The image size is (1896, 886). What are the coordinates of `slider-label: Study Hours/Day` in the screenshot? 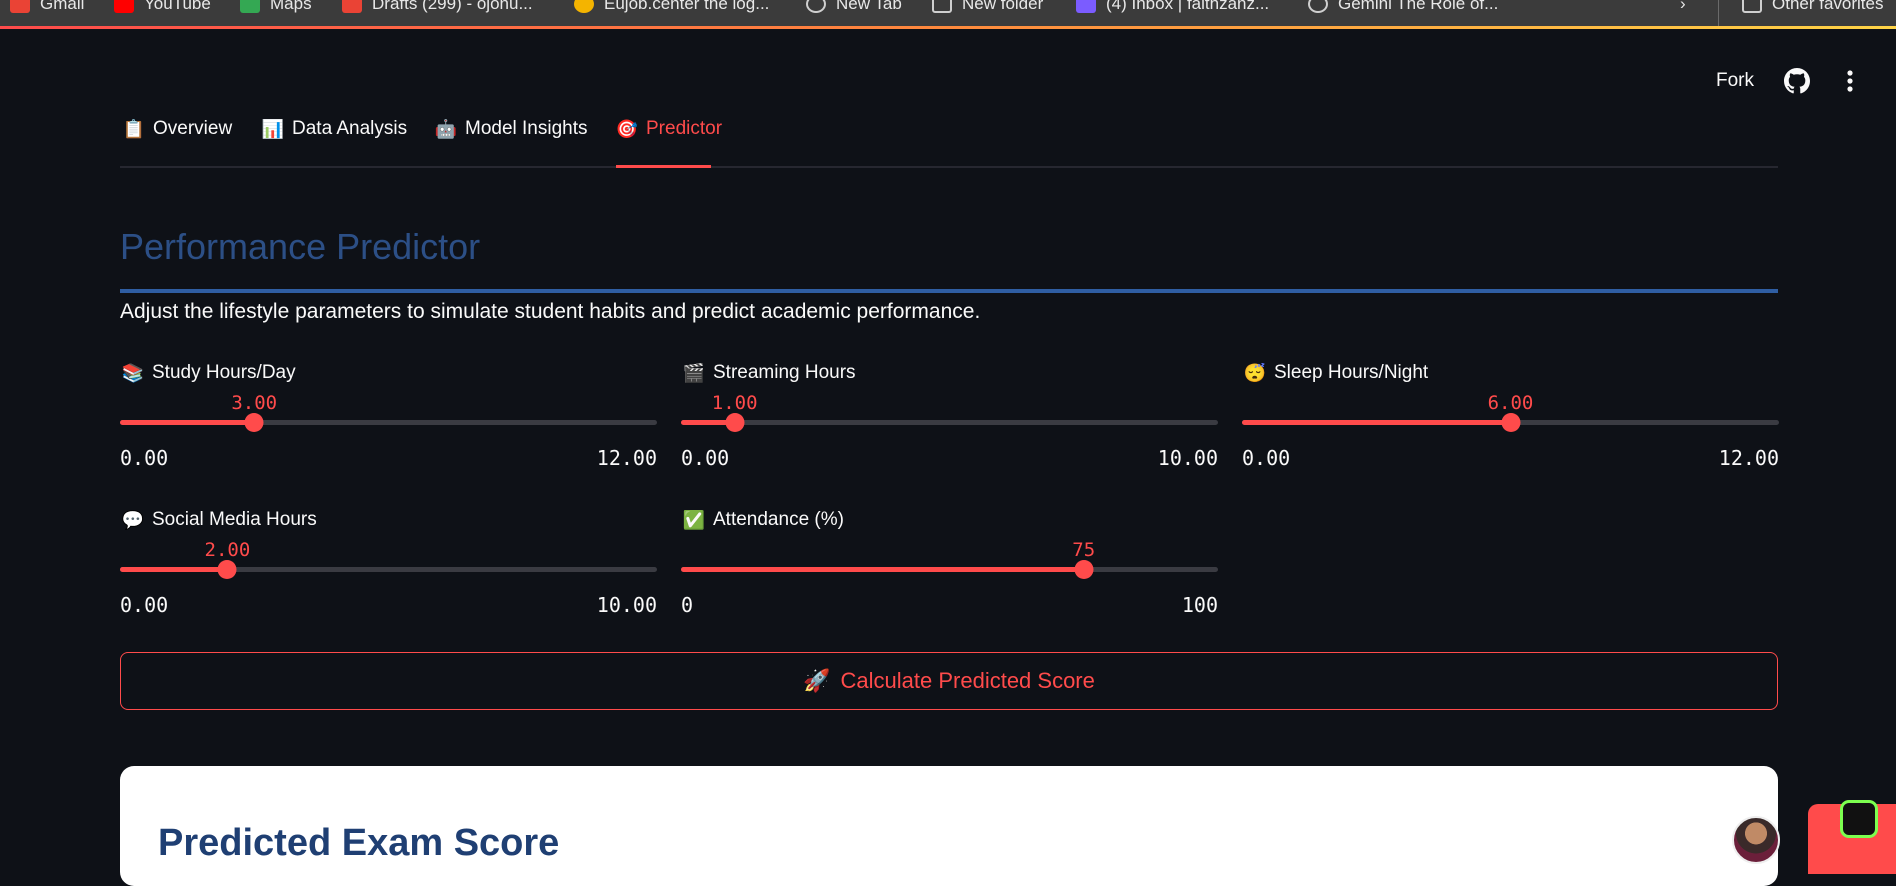 It's located at (224, 372).